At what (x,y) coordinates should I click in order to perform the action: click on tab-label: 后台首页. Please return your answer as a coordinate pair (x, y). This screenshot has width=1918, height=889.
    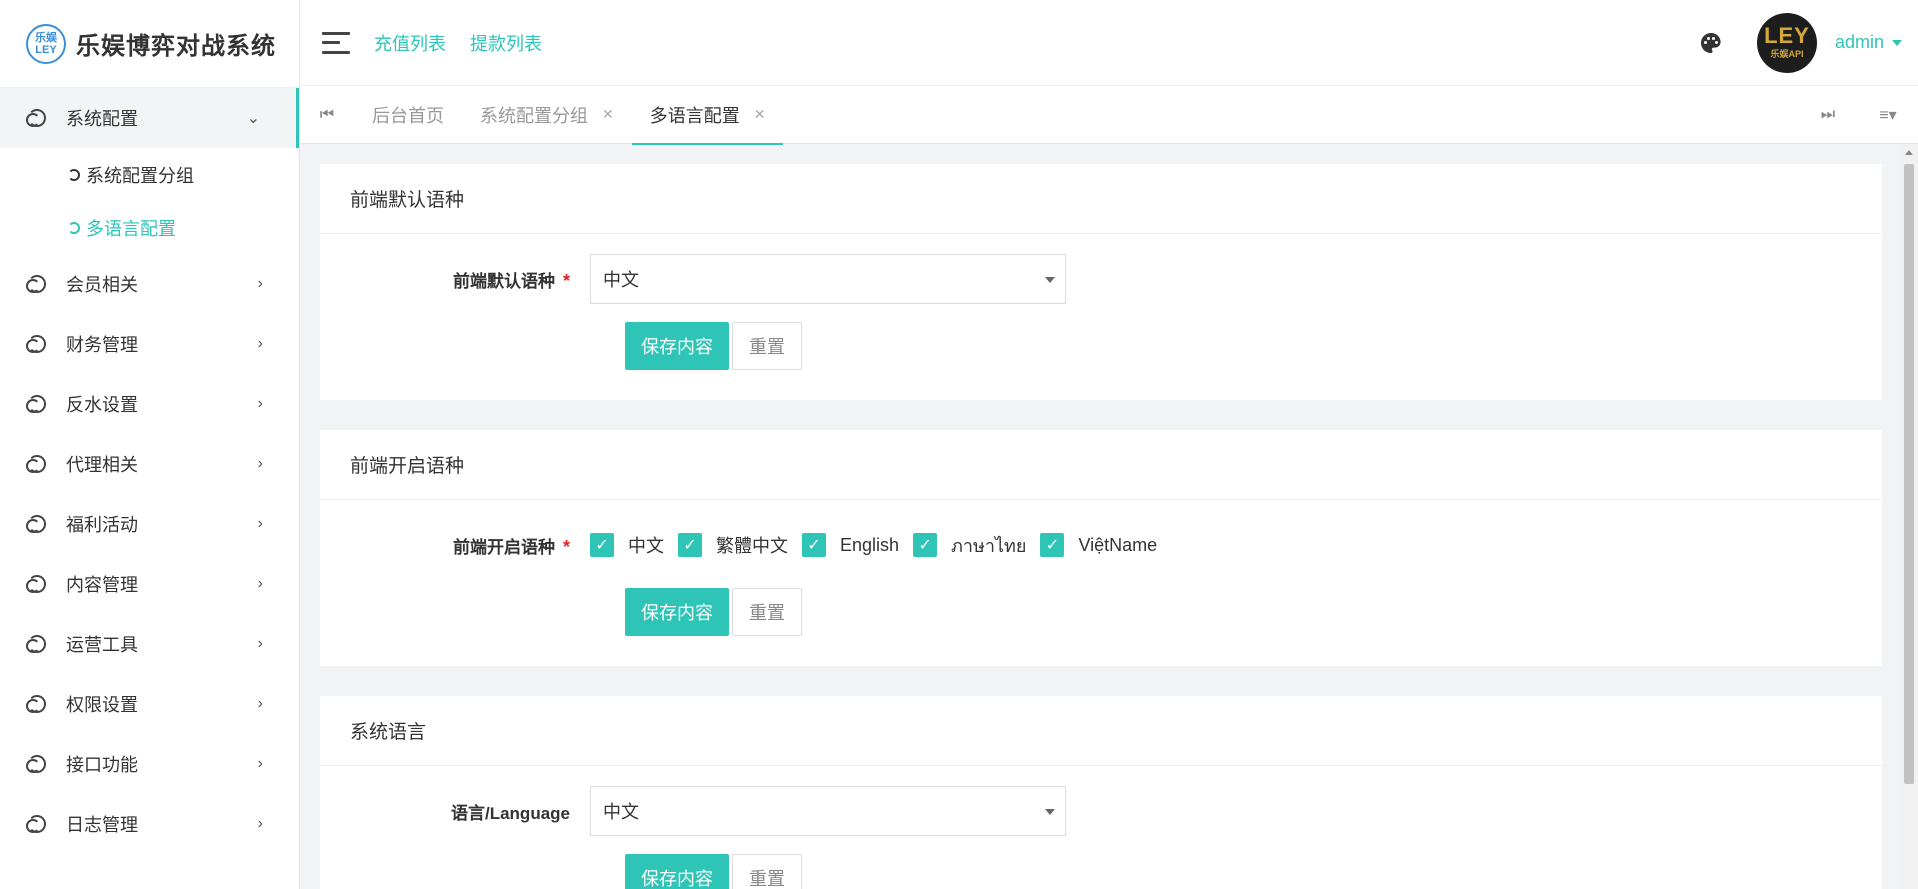
    Looking at the image, I should click on (408, 115).